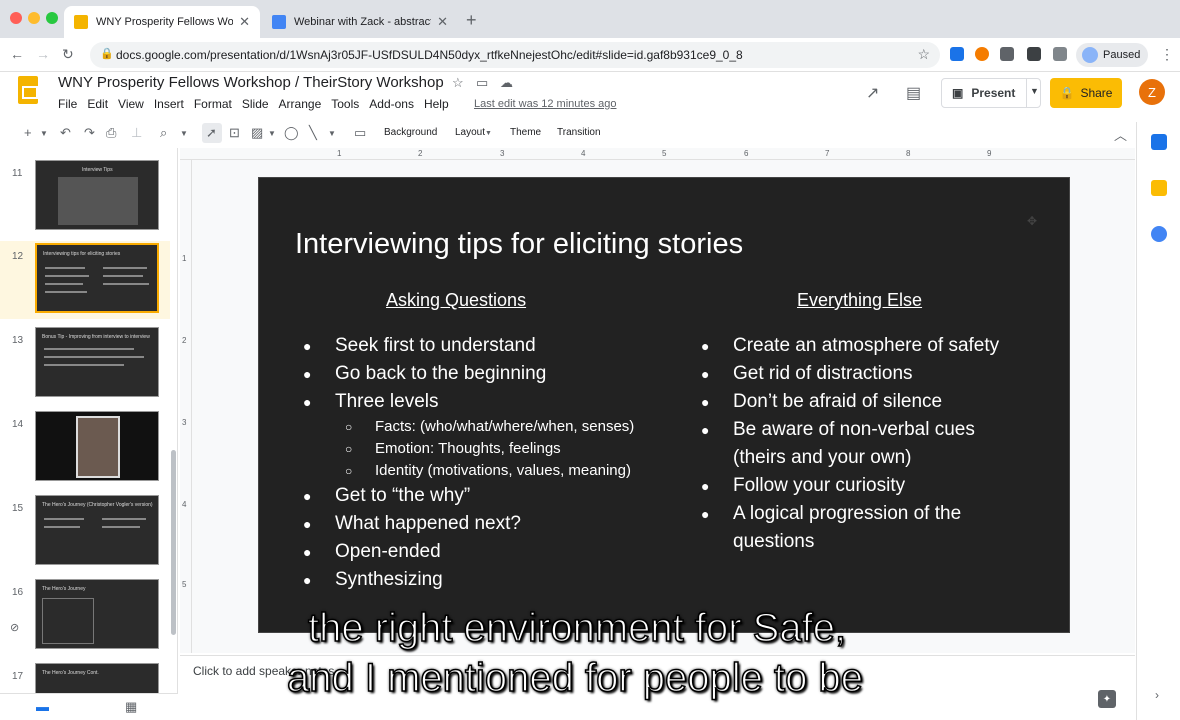 The height and width of the screenshot is (720, 1180). I want to click on slide-thumbnail, so click(97, 446).